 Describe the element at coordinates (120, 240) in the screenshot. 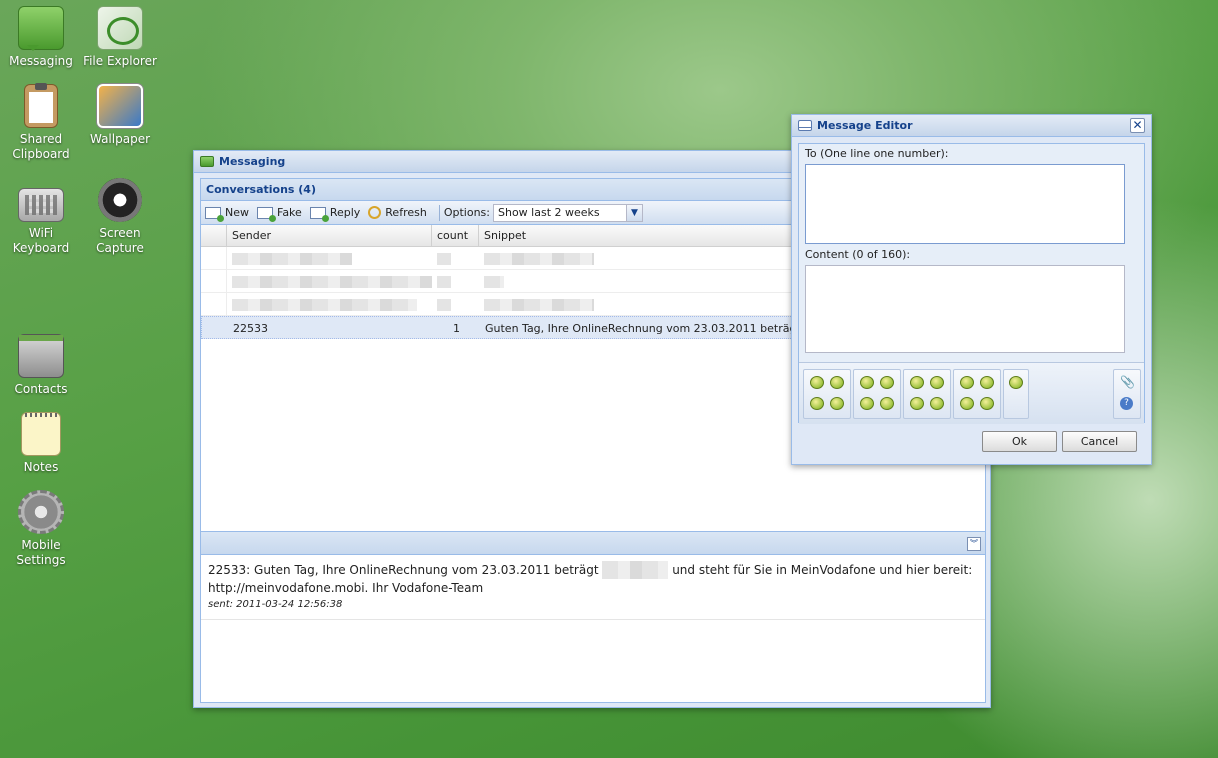

I see `desktop-icon-label: Screen Capture` at that location.